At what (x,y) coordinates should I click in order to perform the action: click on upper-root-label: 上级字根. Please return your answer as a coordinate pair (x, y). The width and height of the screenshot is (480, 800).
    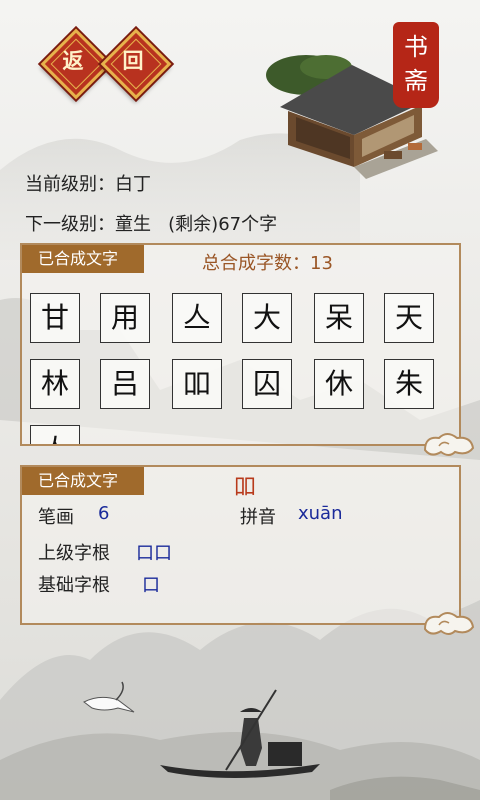
    Looking at the image, I should click on (74, 553).